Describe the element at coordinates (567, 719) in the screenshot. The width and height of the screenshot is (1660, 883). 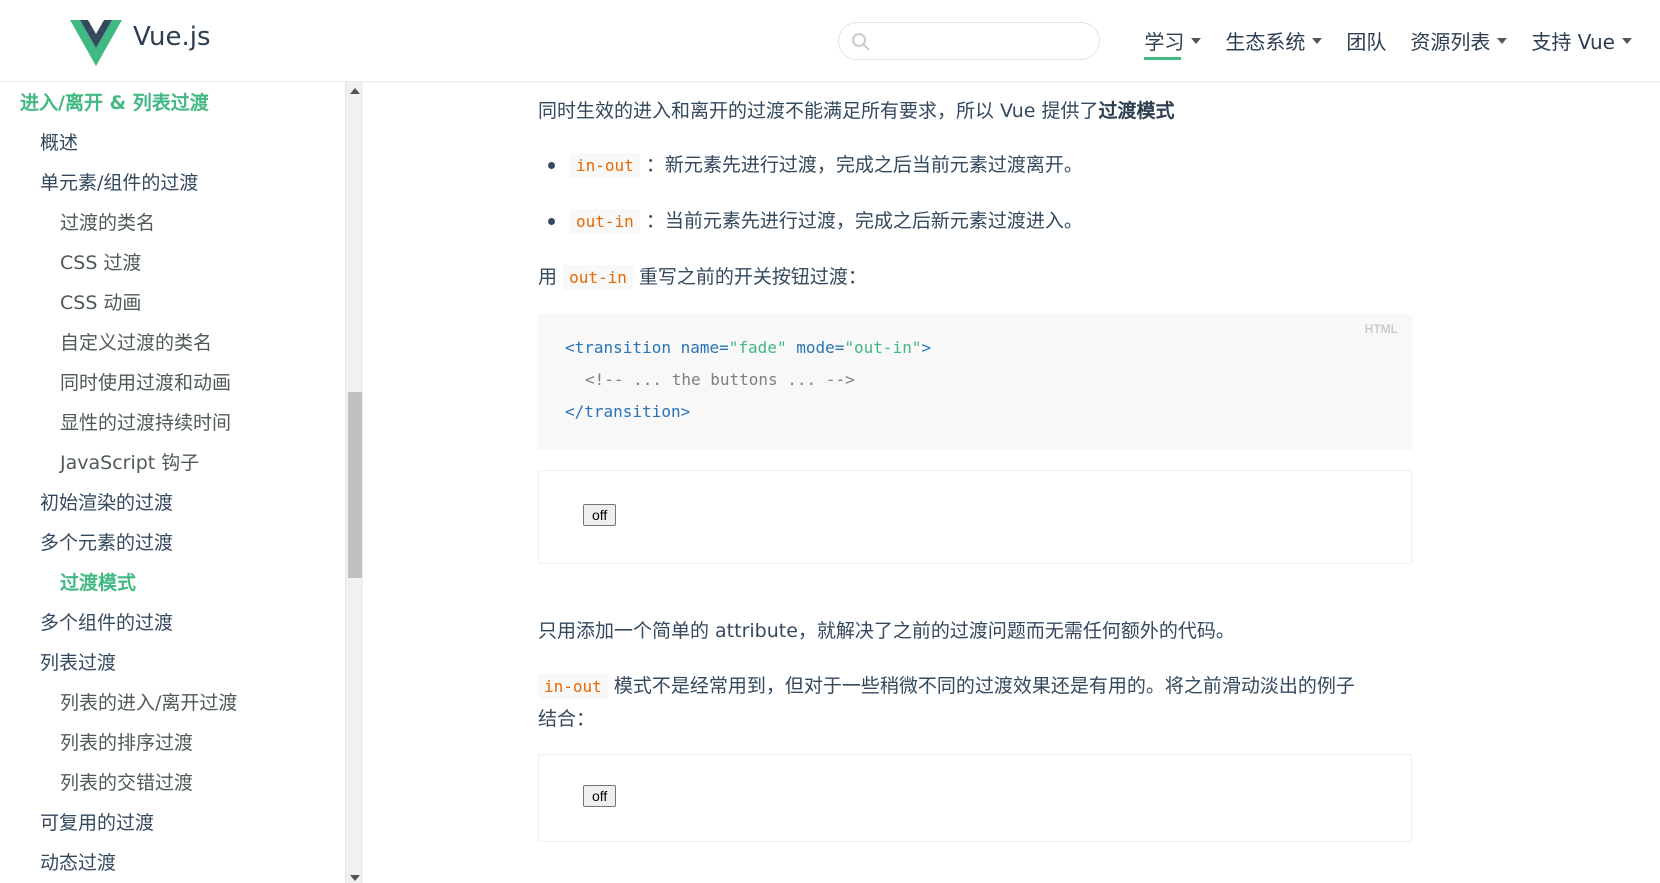
I see `inout-text-cont: 结合：` at that location.